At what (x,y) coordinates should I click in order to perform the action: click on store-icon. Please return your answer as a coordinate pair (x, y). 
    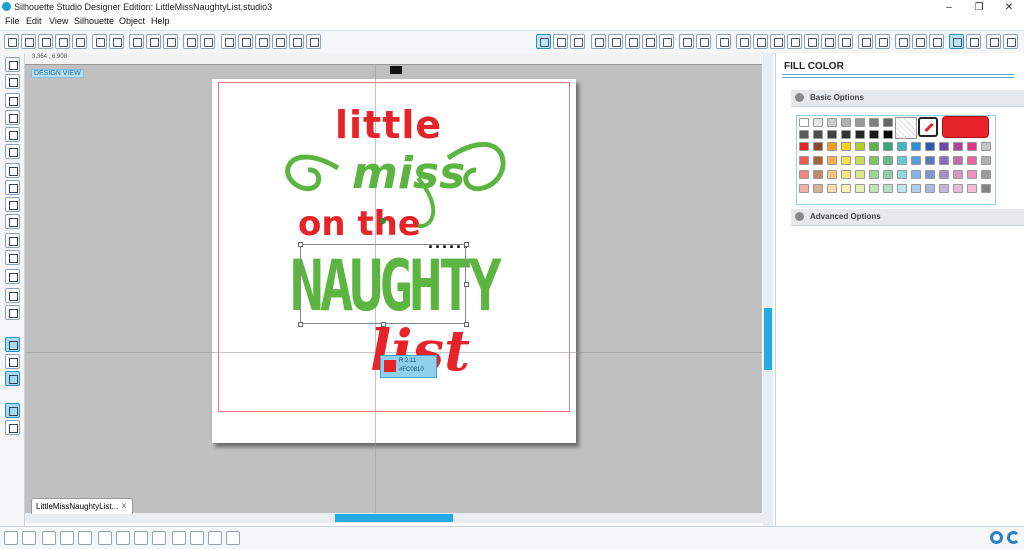
    Looking at the image, I should click on (902, 41).